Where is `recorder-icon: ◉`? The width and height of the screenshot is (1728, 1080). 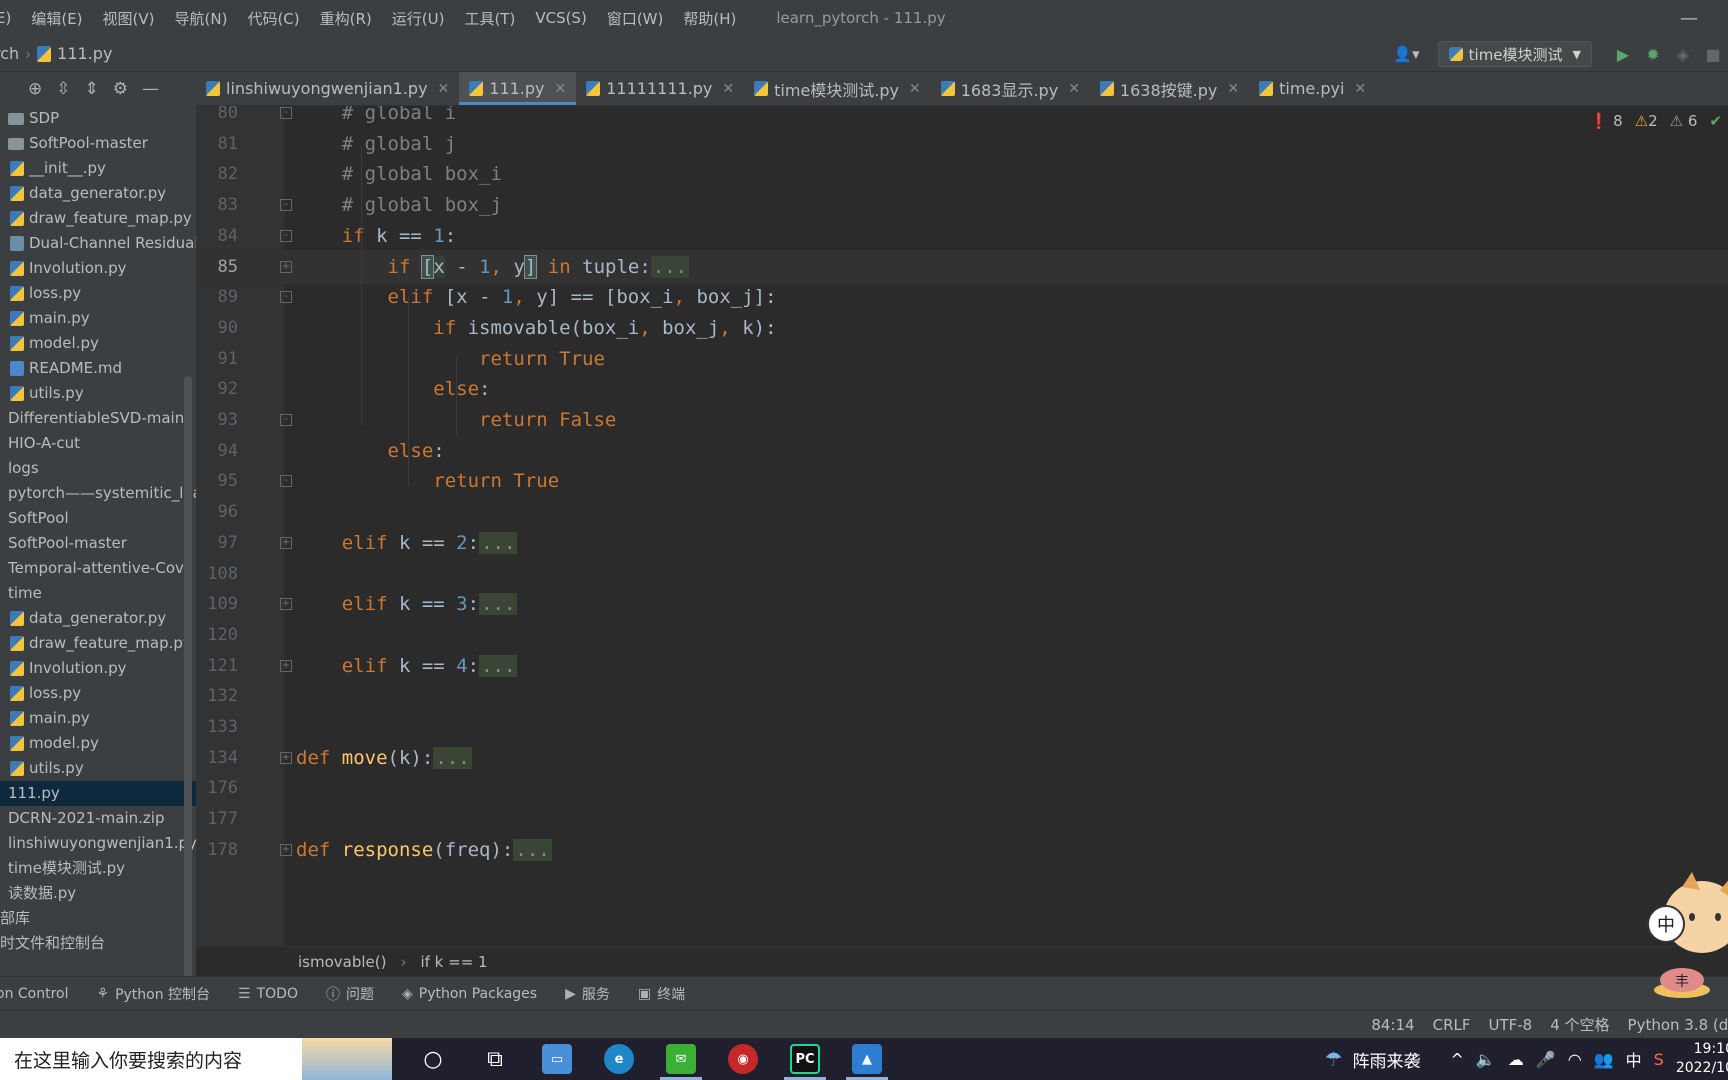
recorder-icon: ◉ is located at coordinates (743, 1059).